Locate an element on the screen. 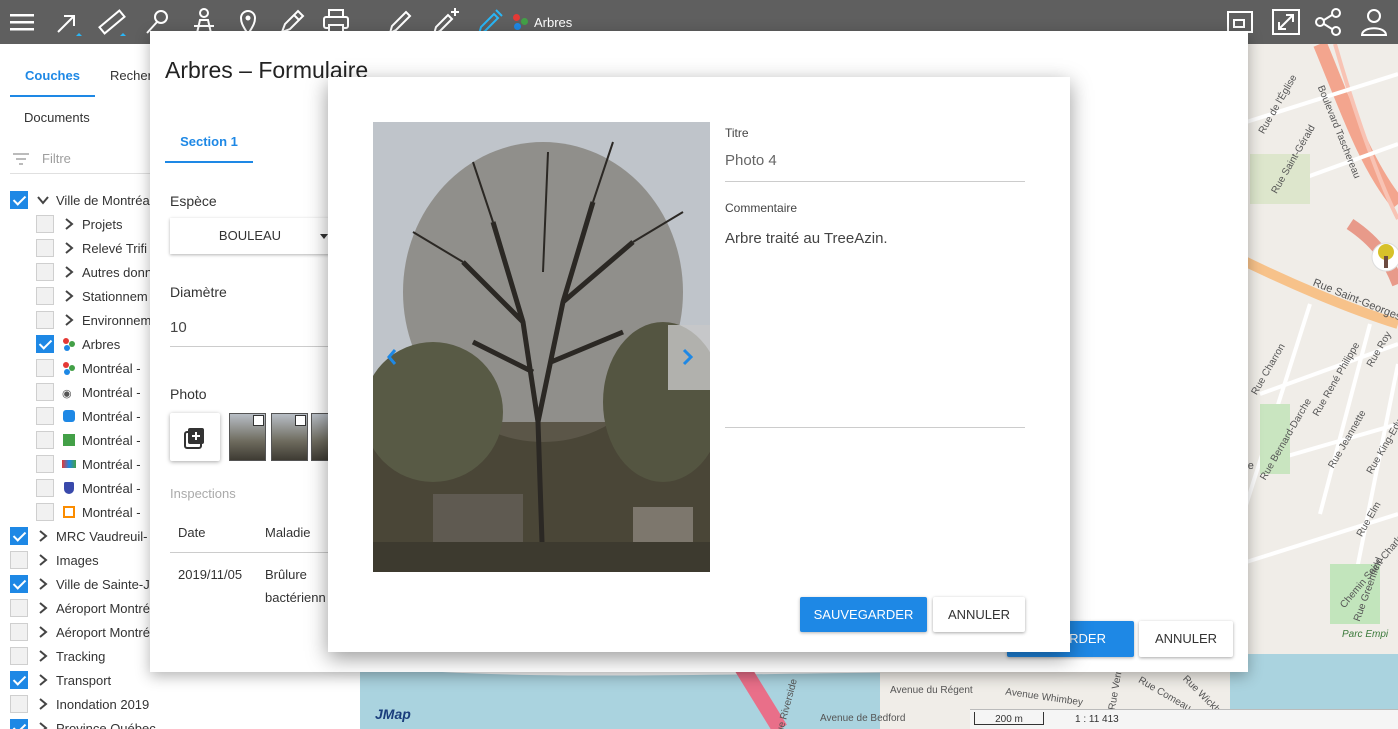 The image size is (1398, 729). tab-couches: Couches is located at coordinates (52, 75).